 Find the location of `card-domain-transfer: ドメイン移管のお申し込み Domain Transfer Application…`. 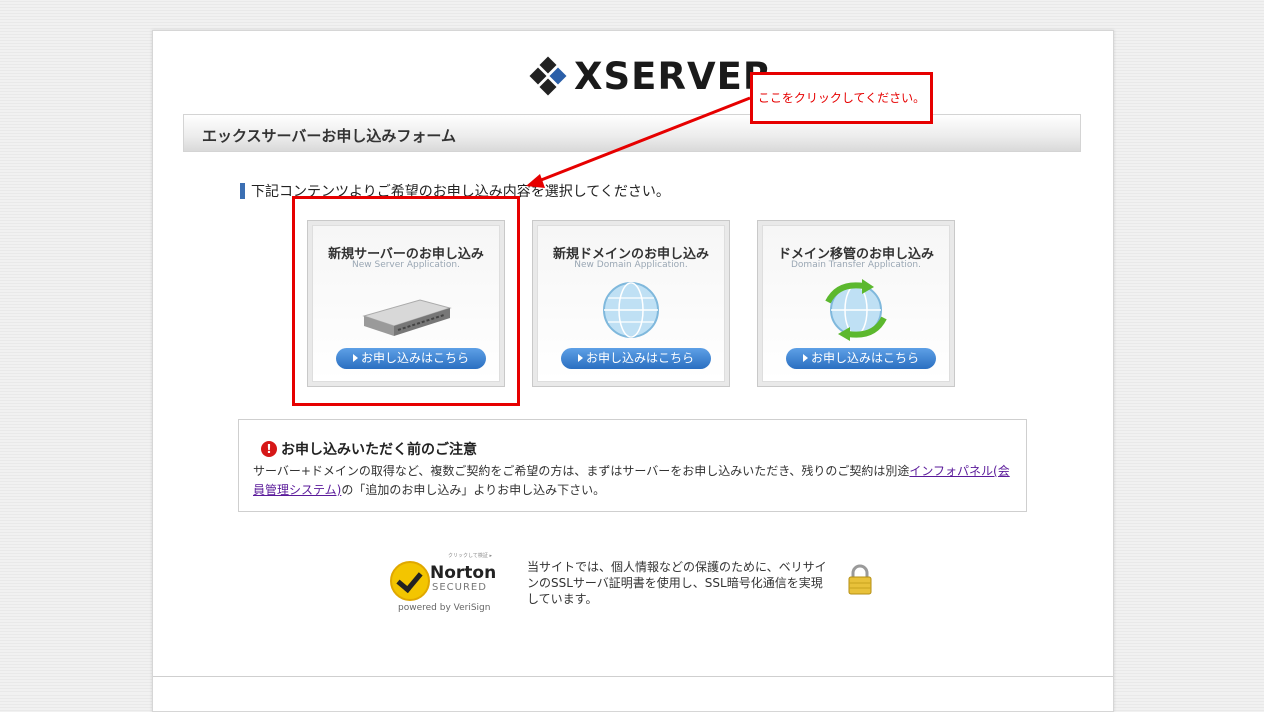

card-domain-transfer: ドメイン移管のお申し込み Domain Transfer Application… is located at coordinates (856, 303).